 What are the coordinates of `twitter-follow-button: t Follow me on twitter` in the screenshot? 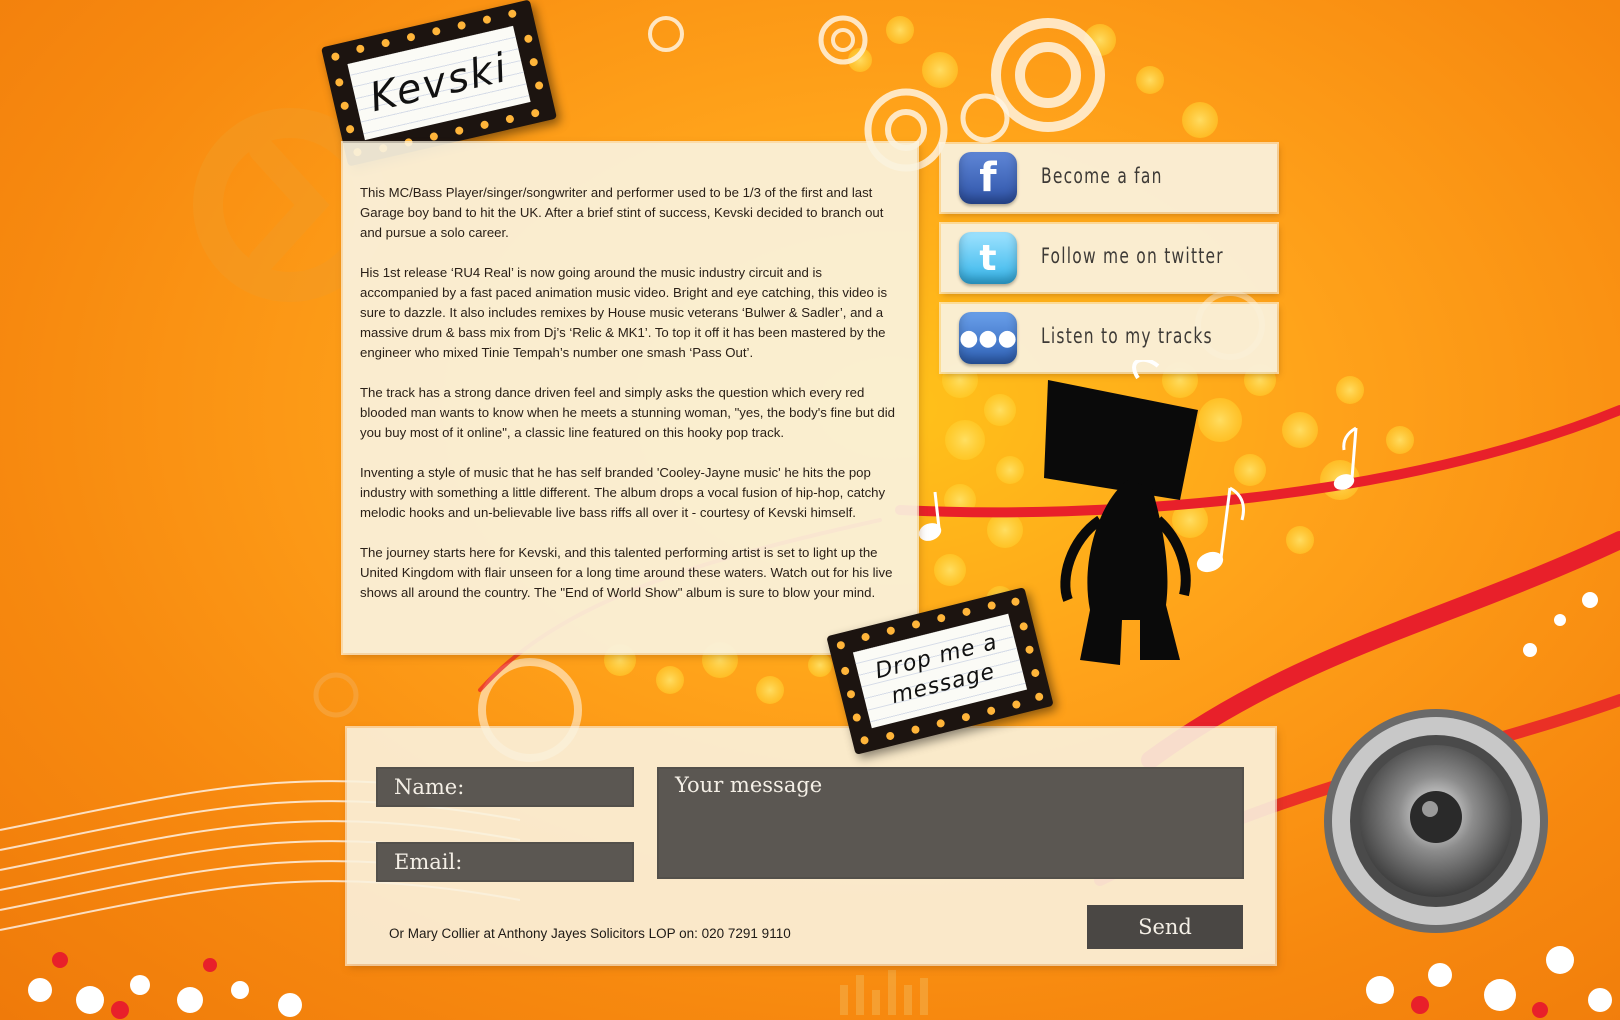 It's located at (1109, 258).